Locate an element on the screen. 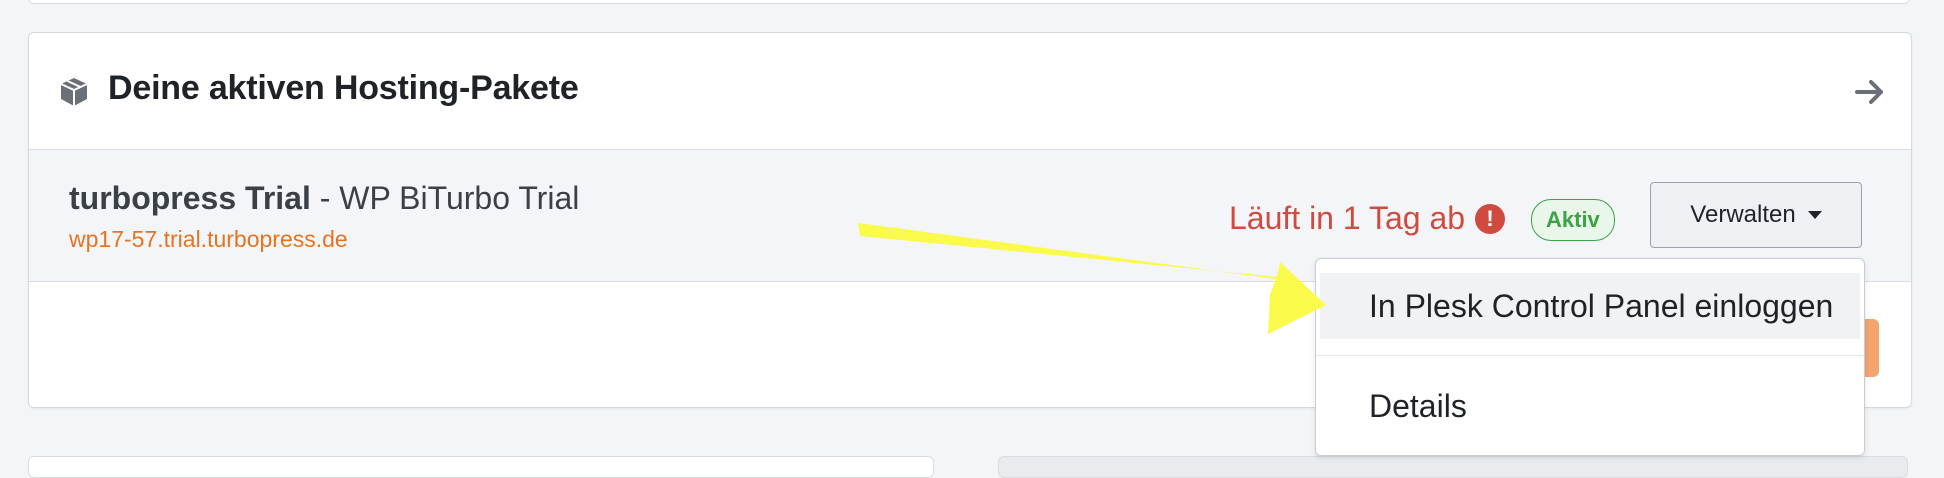 The image size is (1944, 478). manage-dropdown-menu: In Plesk Control Panel einloggen Details is located at coordinates (1590, 357).